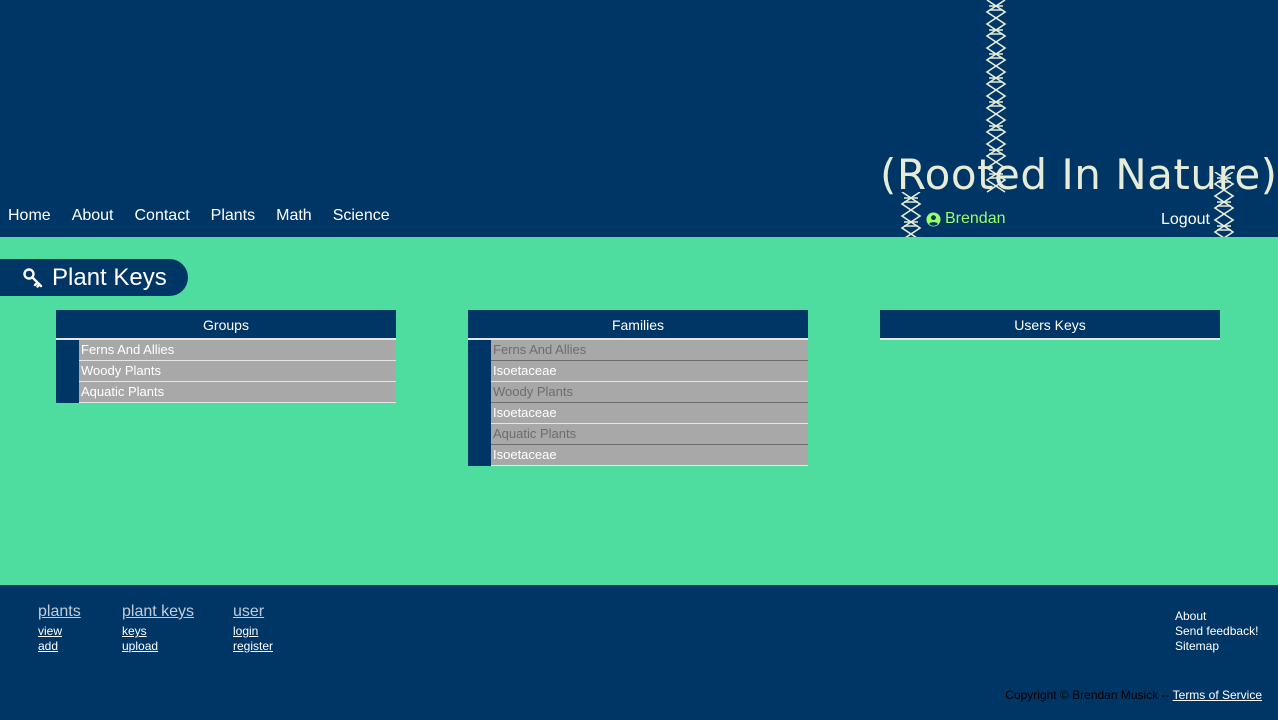 This screenshot has width=1278, height=720. I want to click on users-keys-panel-title: Users Keys, so click(1050, 325).